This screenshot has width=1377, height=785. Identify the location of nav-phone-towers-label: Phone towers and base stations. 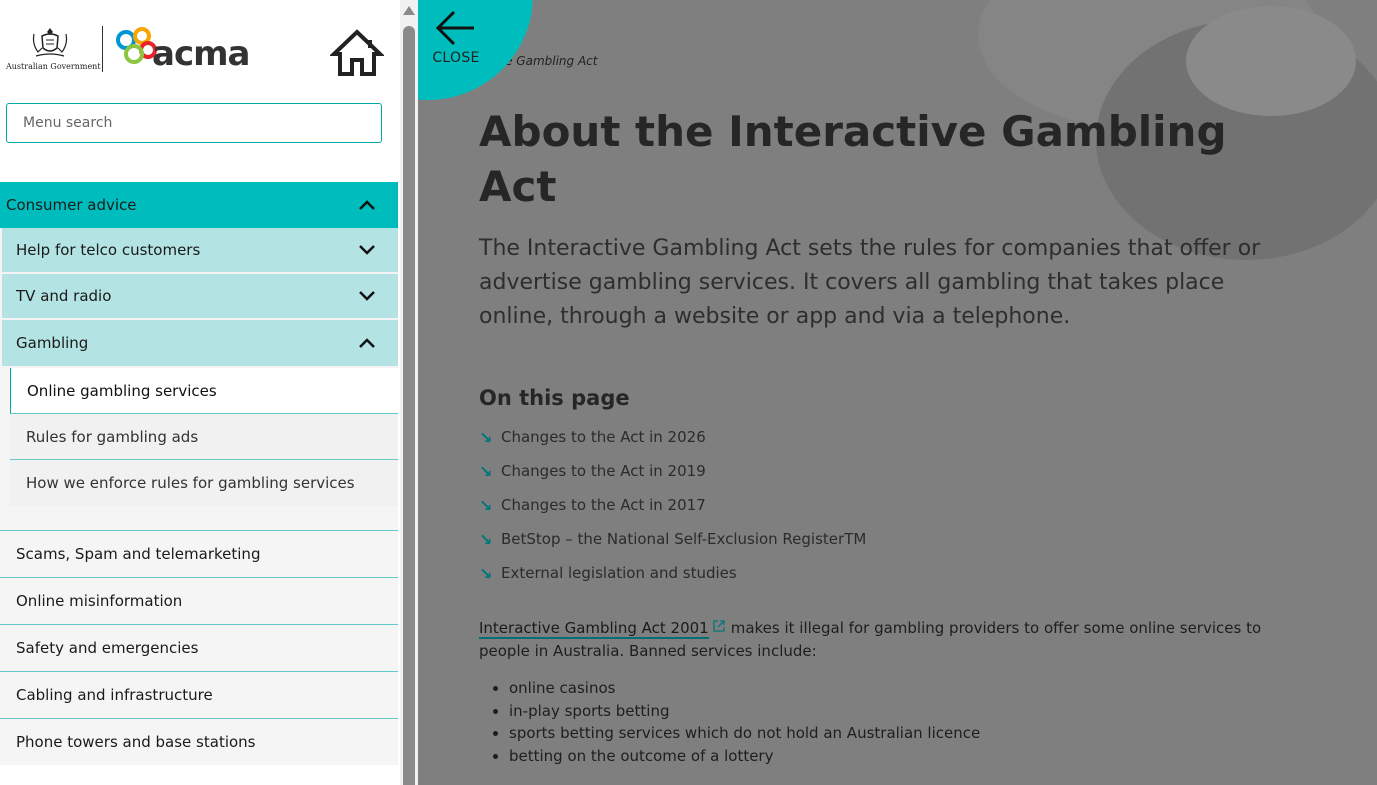
(136, 742).